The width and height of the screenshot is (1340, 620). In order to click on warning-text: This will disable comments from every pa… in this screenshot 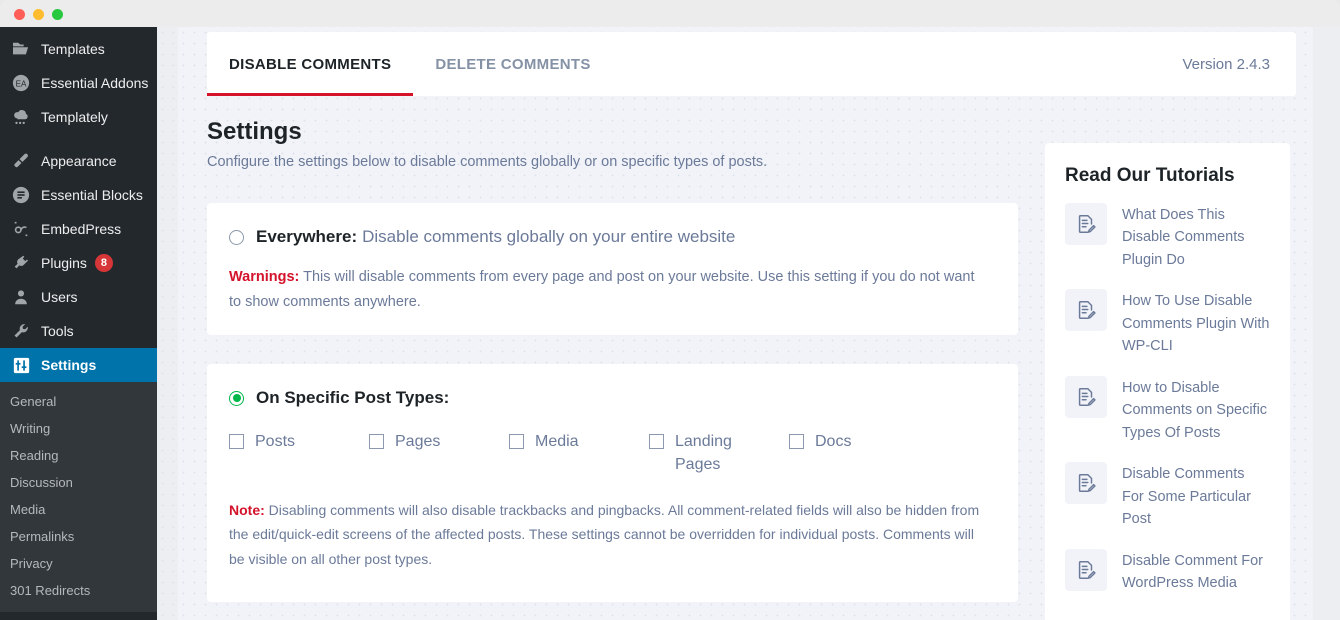, I will do `click(602, 290)`.